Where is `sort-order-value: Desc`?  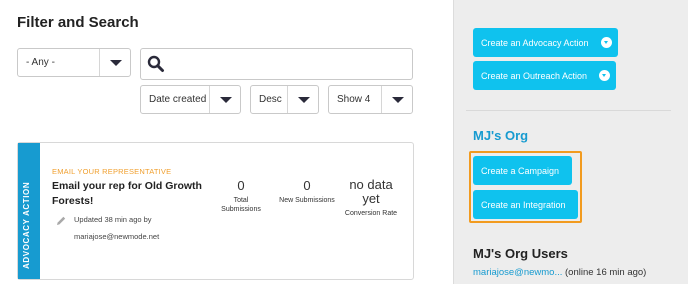
sort-order-value: Desc is located at coordinates (270, 99).